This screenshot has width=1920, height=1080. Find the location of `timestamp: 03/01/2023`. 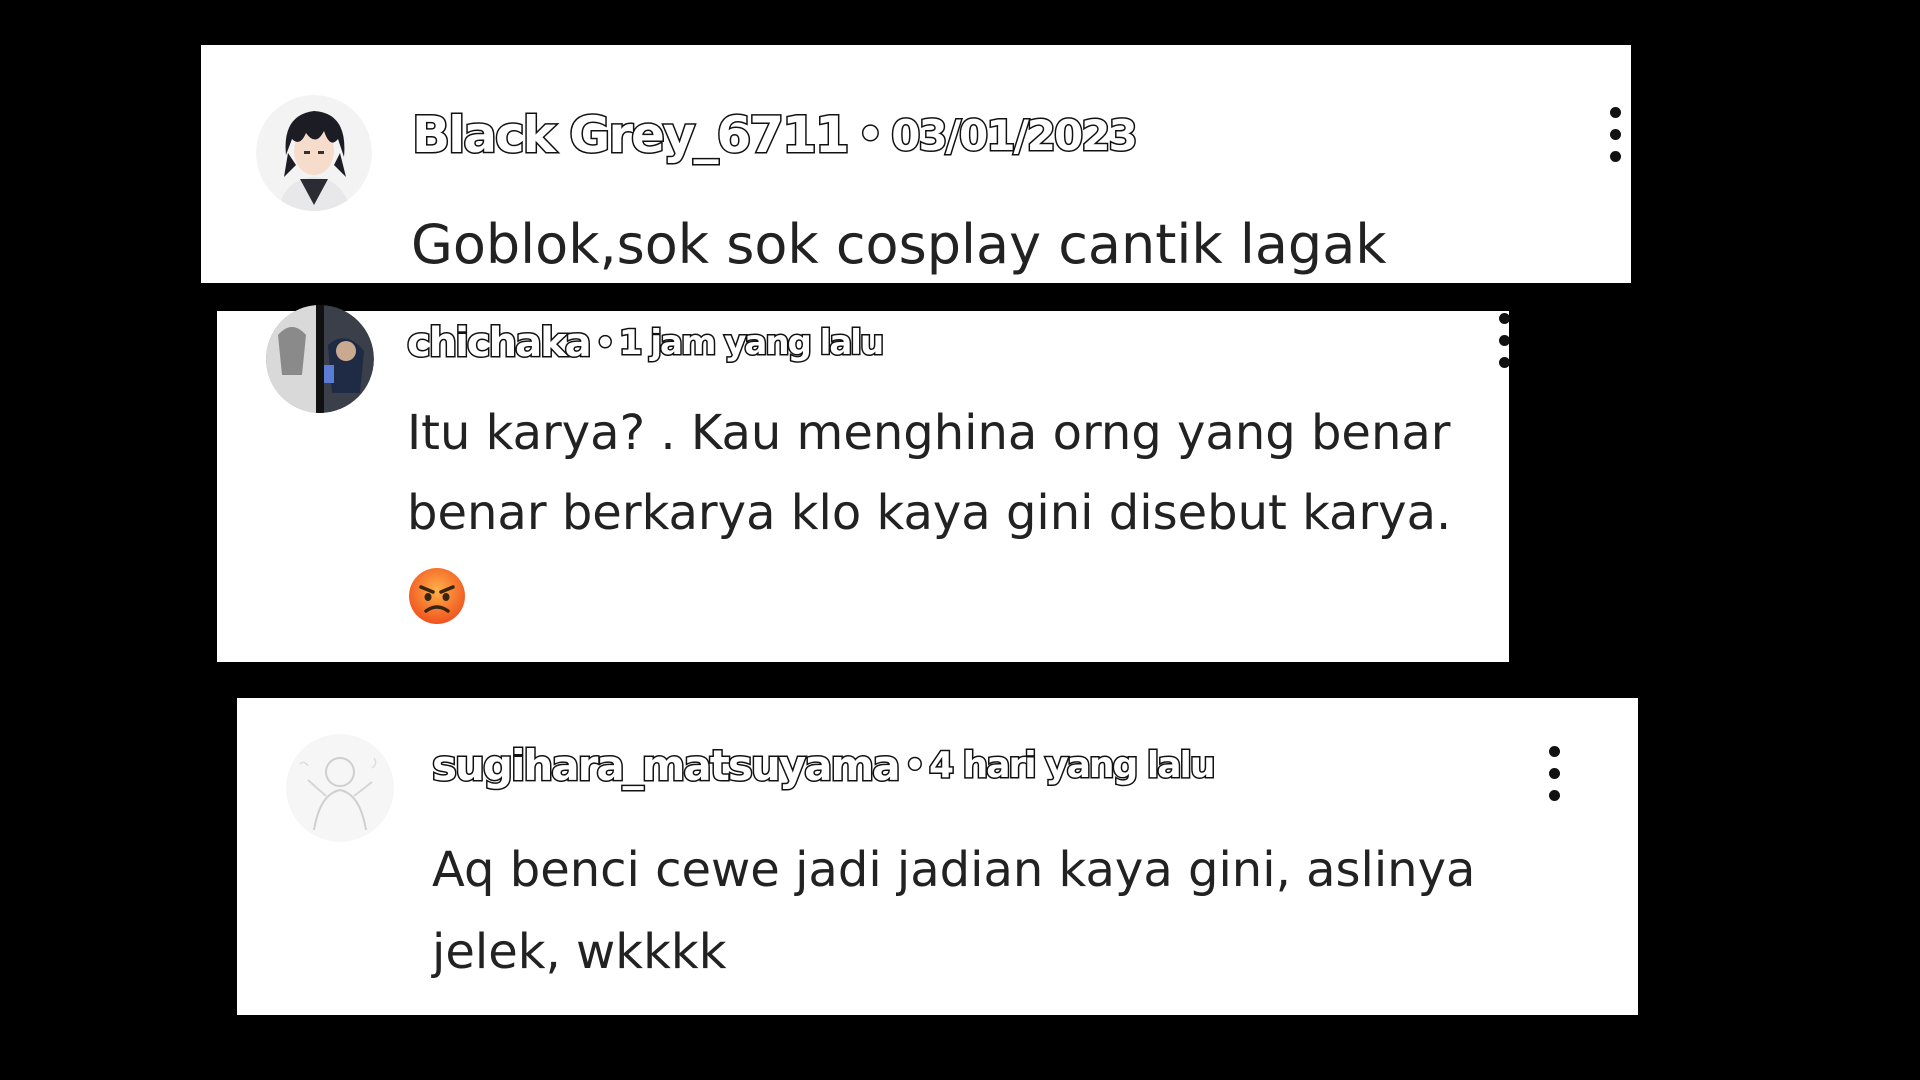

timestamp: 03/01/2023 is located at coordinates (1014, 135).